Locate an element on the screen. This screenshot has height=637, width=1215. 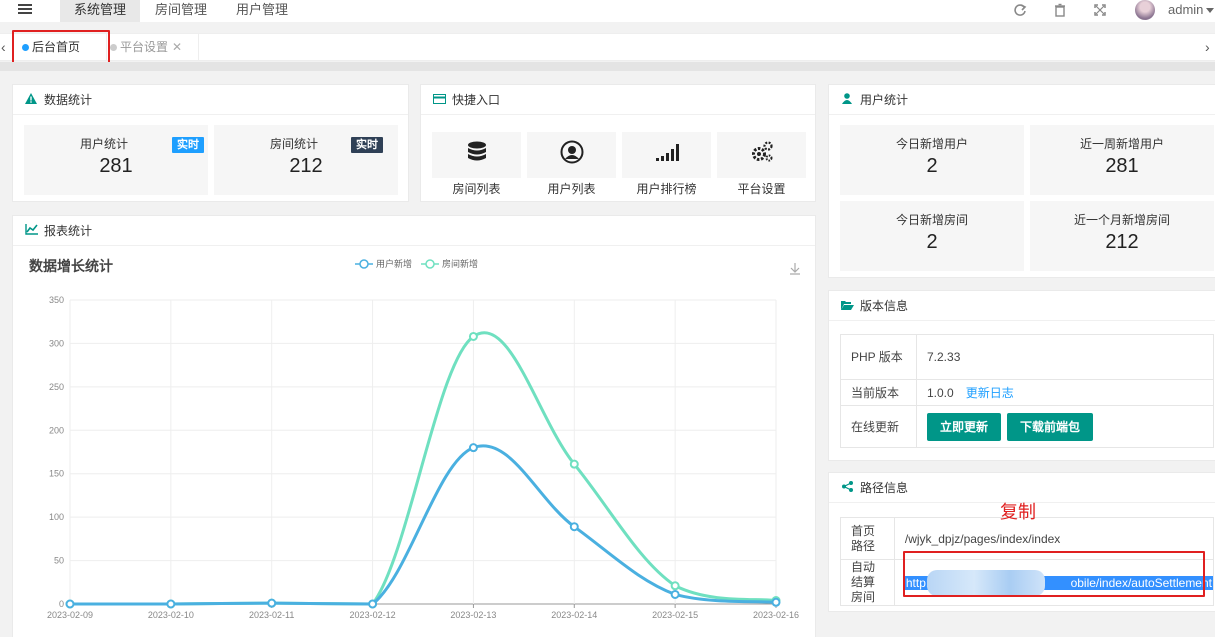
quick-label: 房间列表 is located at coordinates (476, 189).